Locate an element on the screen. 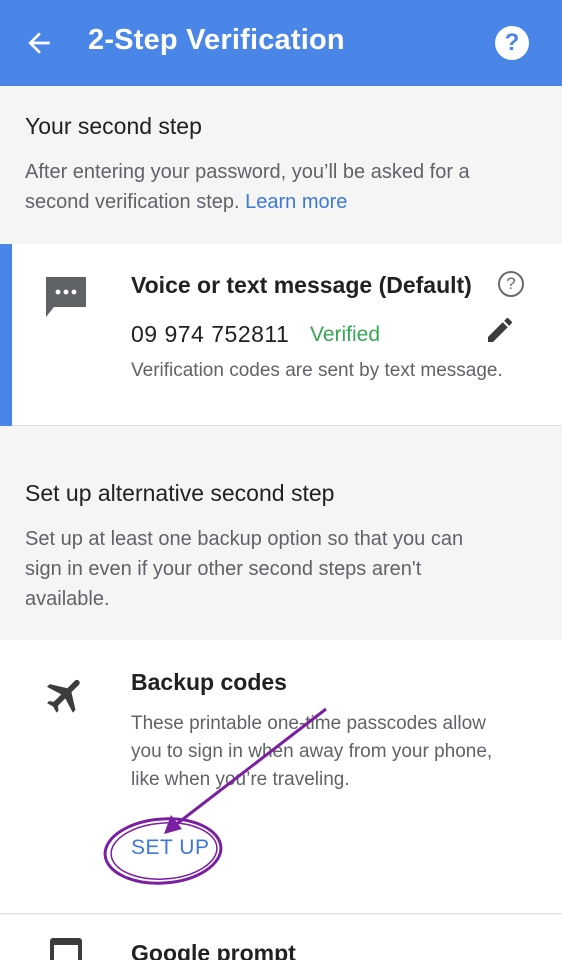 This screenshot has width=562, height=960. second-step-desc-line: second verification step. Learn more is located at coordinates (247, 202).